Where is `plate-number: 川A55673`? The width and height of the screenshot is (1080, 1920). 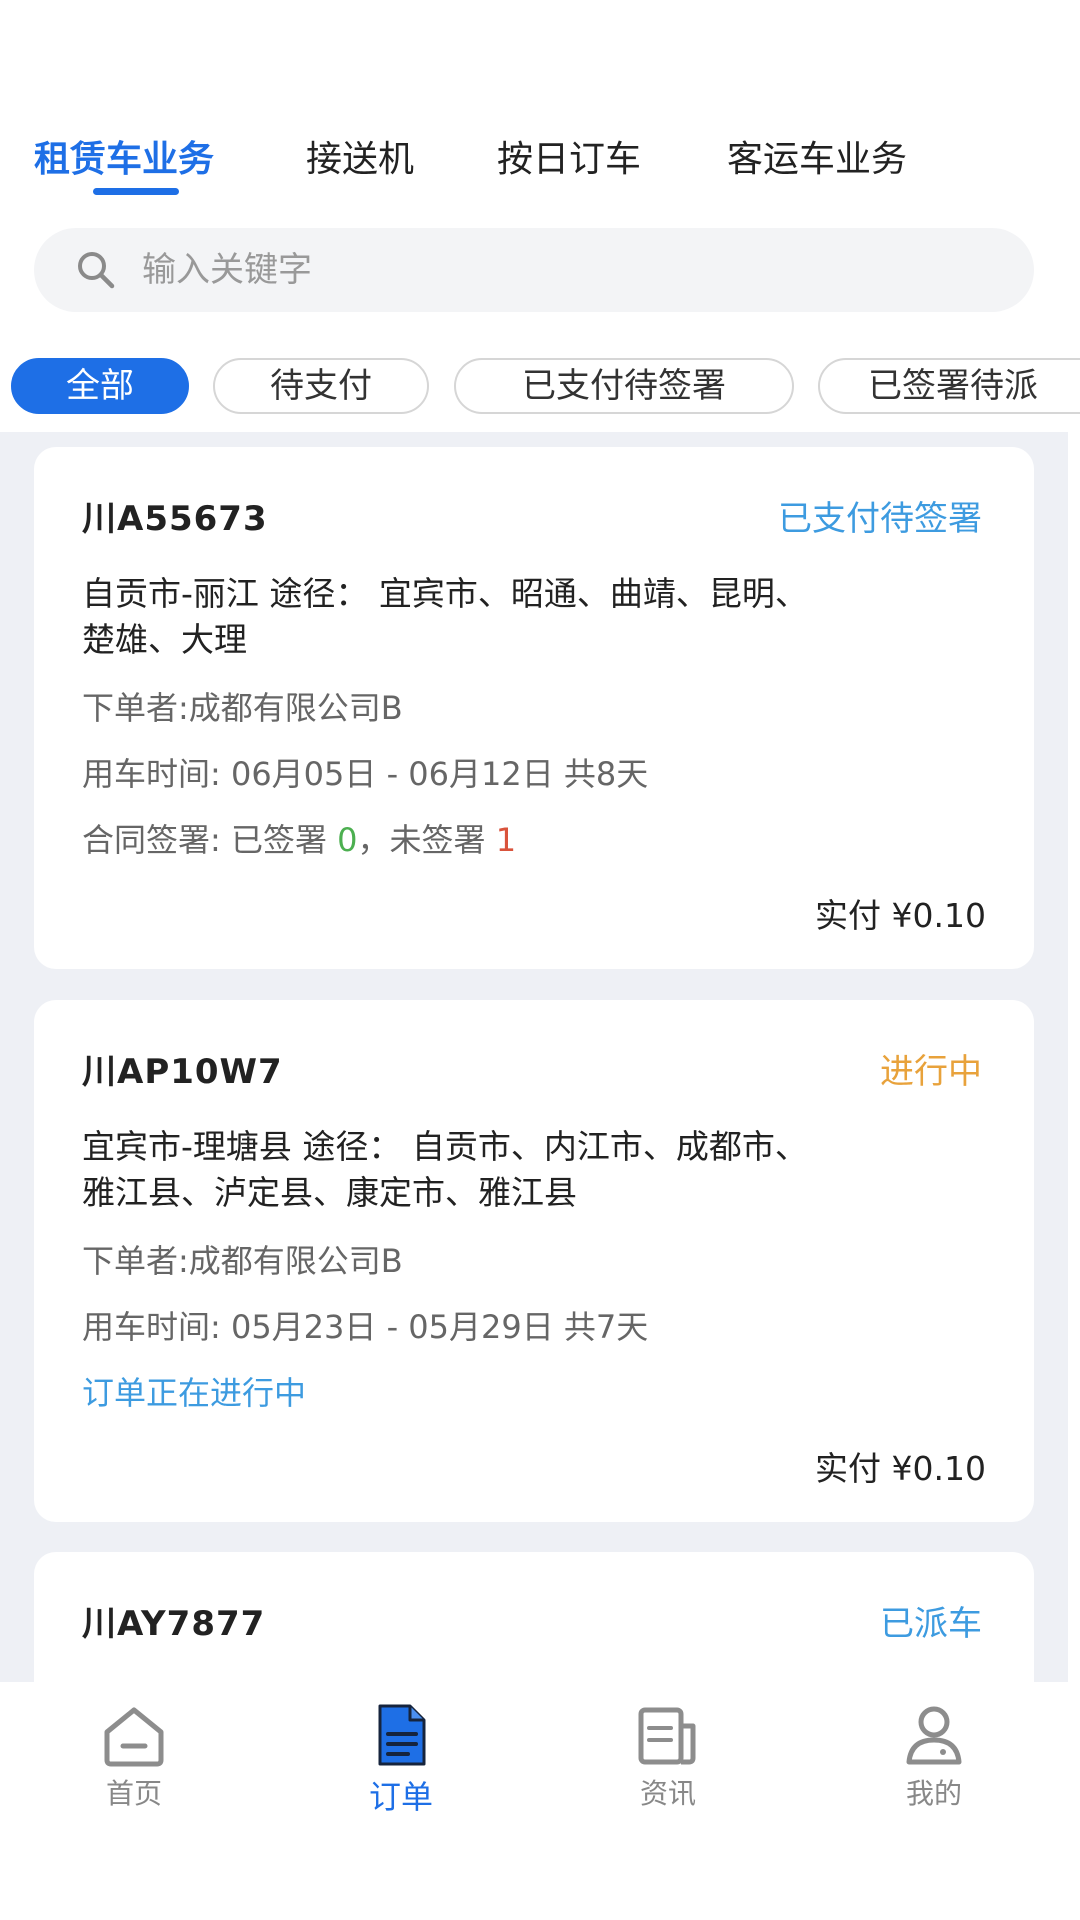
plate-number: 川A55673 is located at coordinates (175, 519).